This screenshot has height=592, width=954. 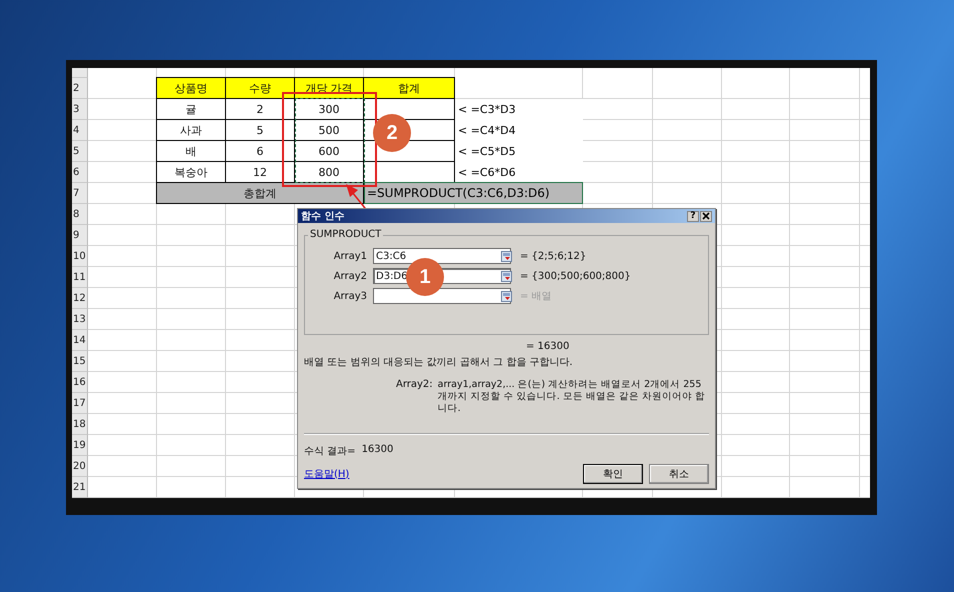 What do you see at coordinates (191, 88) in the screenshot?
I see `header-cell: 상품명` at bounding box center [191, 88].